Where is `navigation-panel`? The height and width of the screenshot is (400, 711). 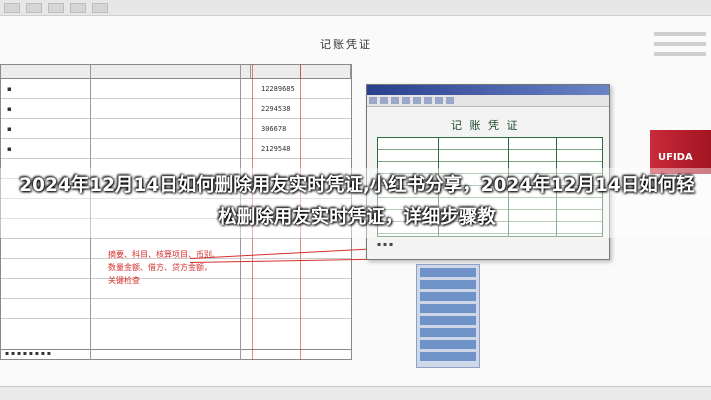
navigation-panel is located at coordinates (448, 316).